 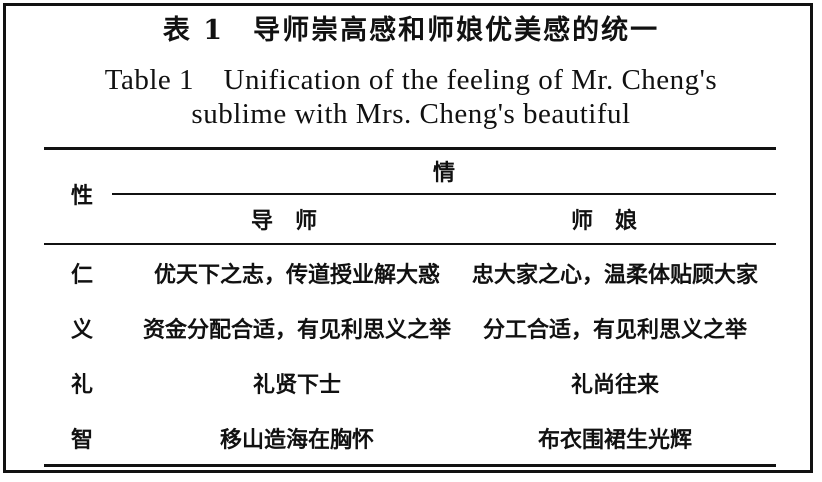 I want to click on cell-ren-mentor: 优天下之志，传道授业解大惑, so click(x=296, y=275).